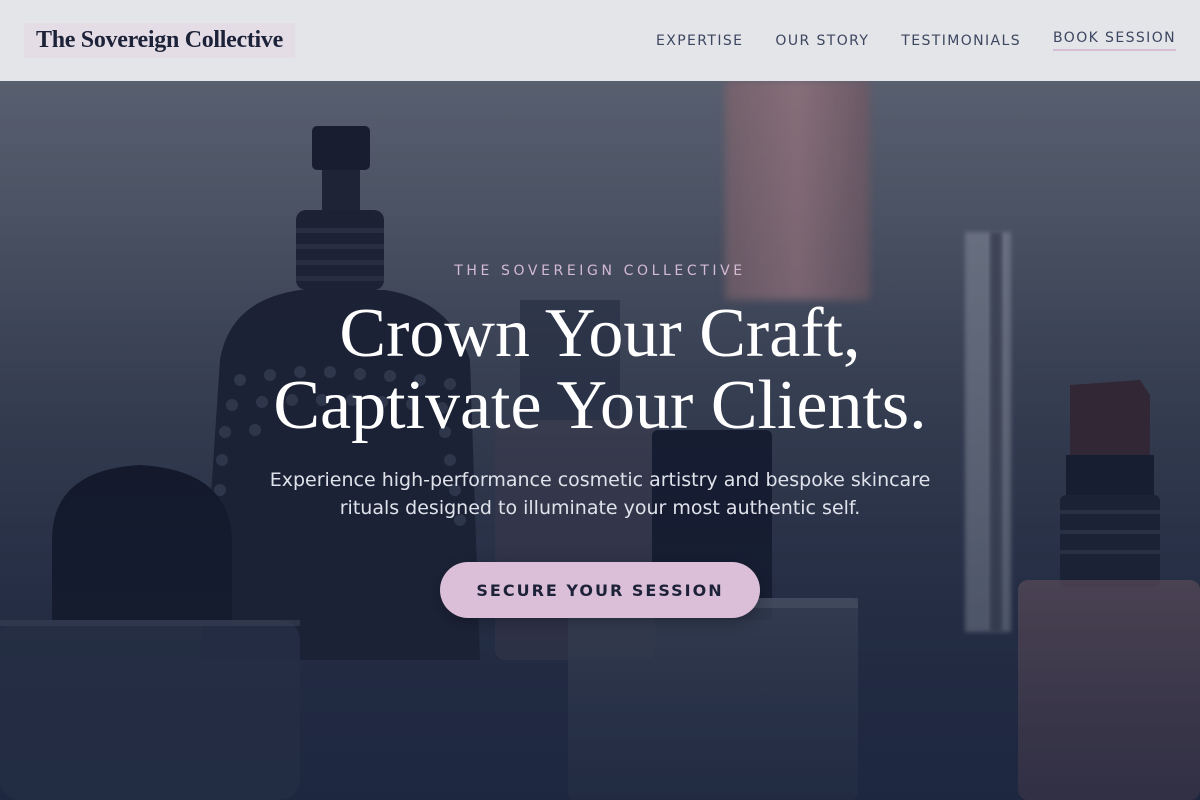 The image size is (1200, 800). Describe the element at coordinates (1114, 39) in the screenshot. I see `nav-link-book-session: BOOK SESSION` at that location.